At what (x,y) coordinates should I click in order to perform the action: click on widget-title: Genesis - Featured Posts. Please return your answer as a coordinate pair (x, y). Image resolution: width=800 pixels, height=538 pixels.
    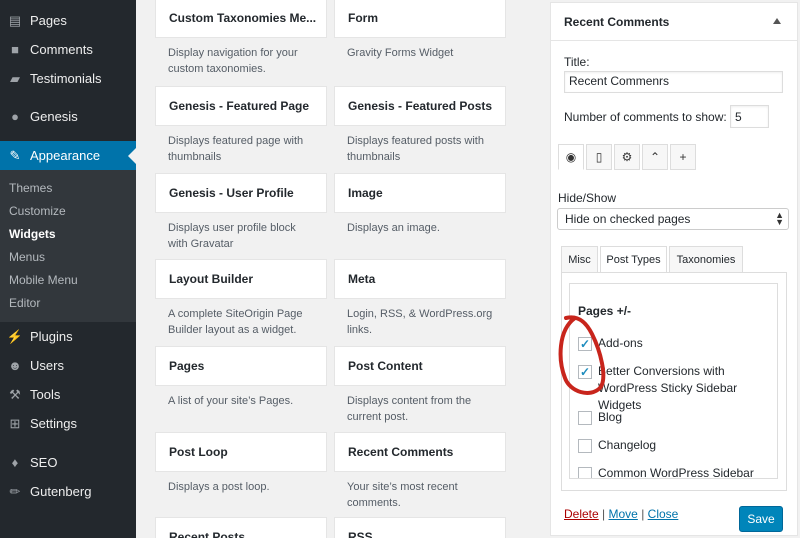
    Looking at the image, I should click on (420, 106).